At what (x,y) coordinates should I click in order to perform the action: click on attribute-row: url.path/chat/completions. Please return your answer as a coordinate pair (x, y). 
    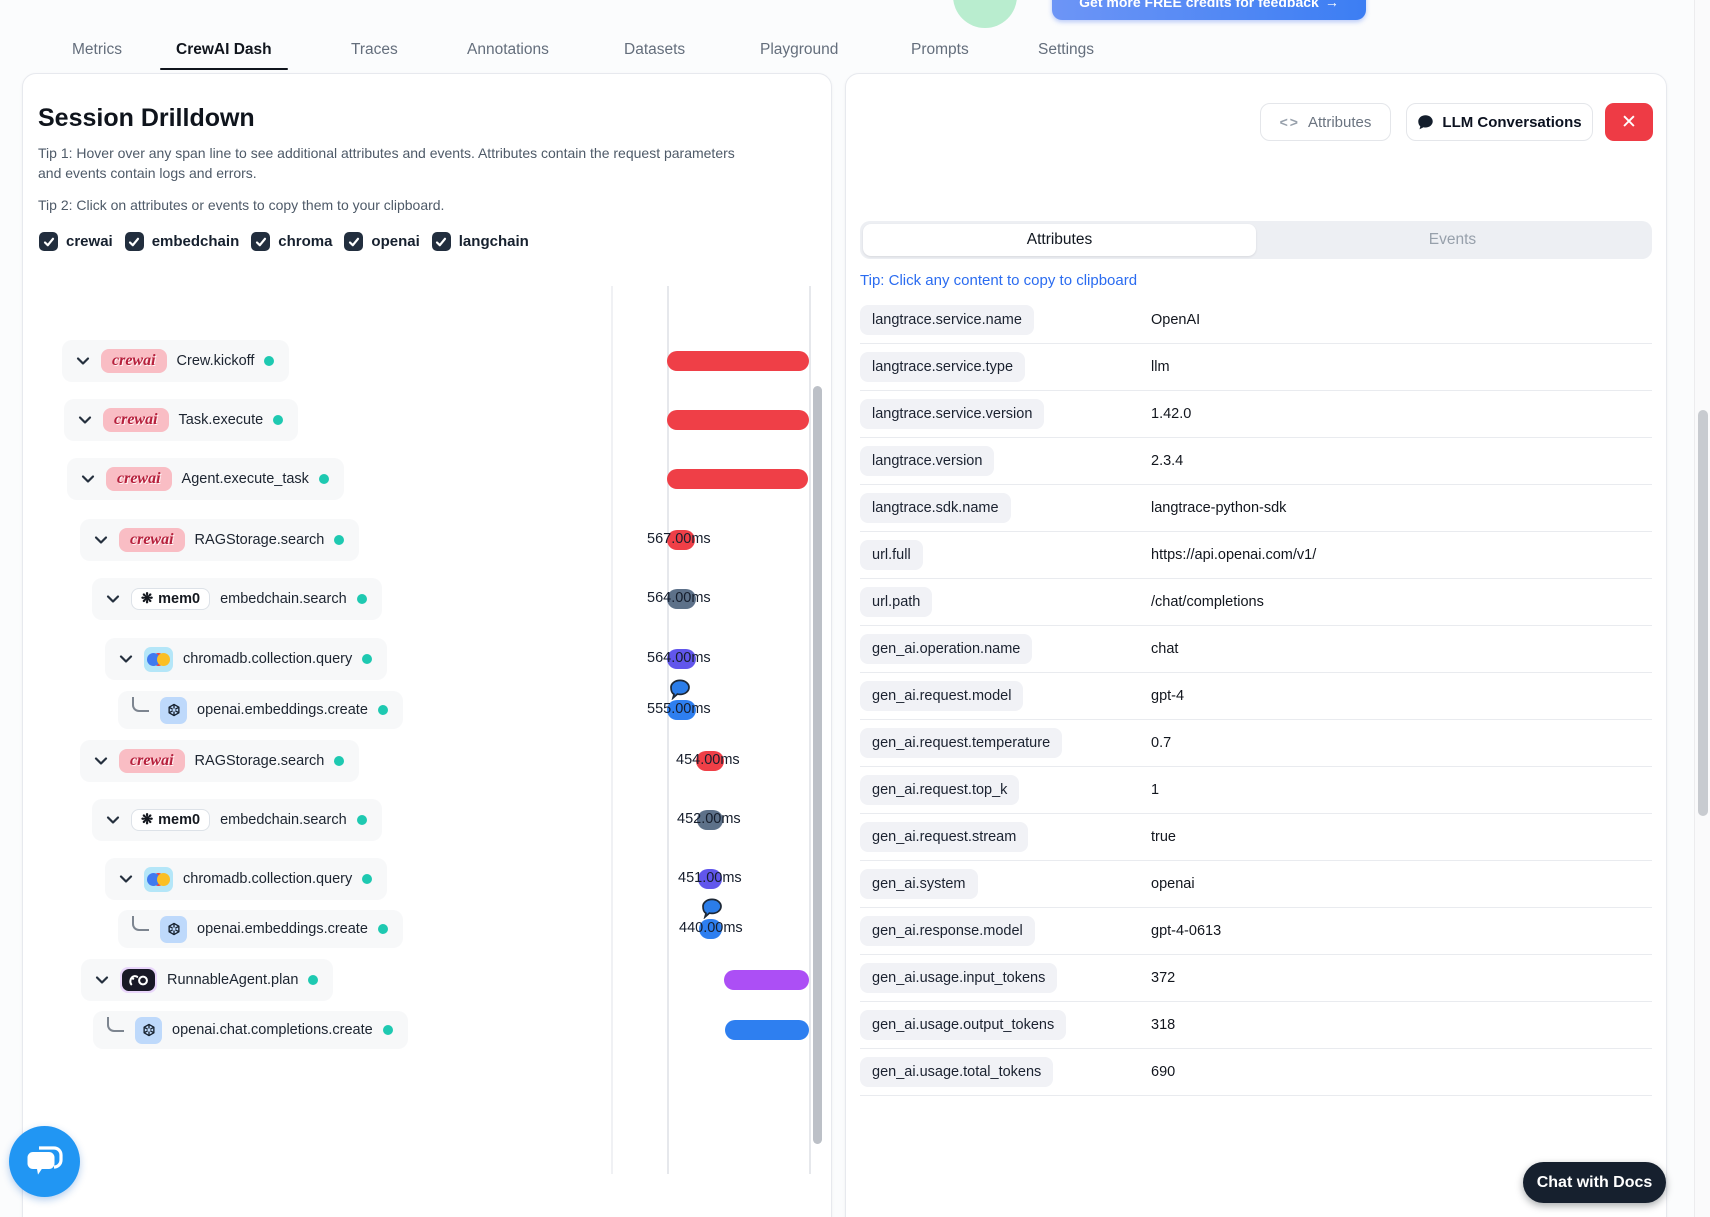
    Looking at the image, I should click on (1256, 602).